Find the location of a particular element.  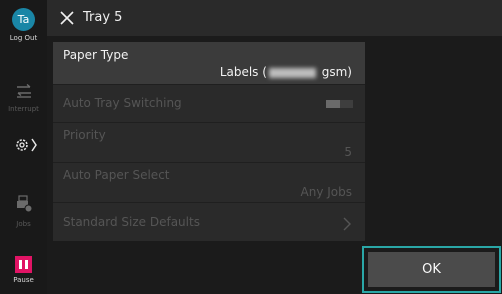

redacted-weight is located at coordinates (292, 72).